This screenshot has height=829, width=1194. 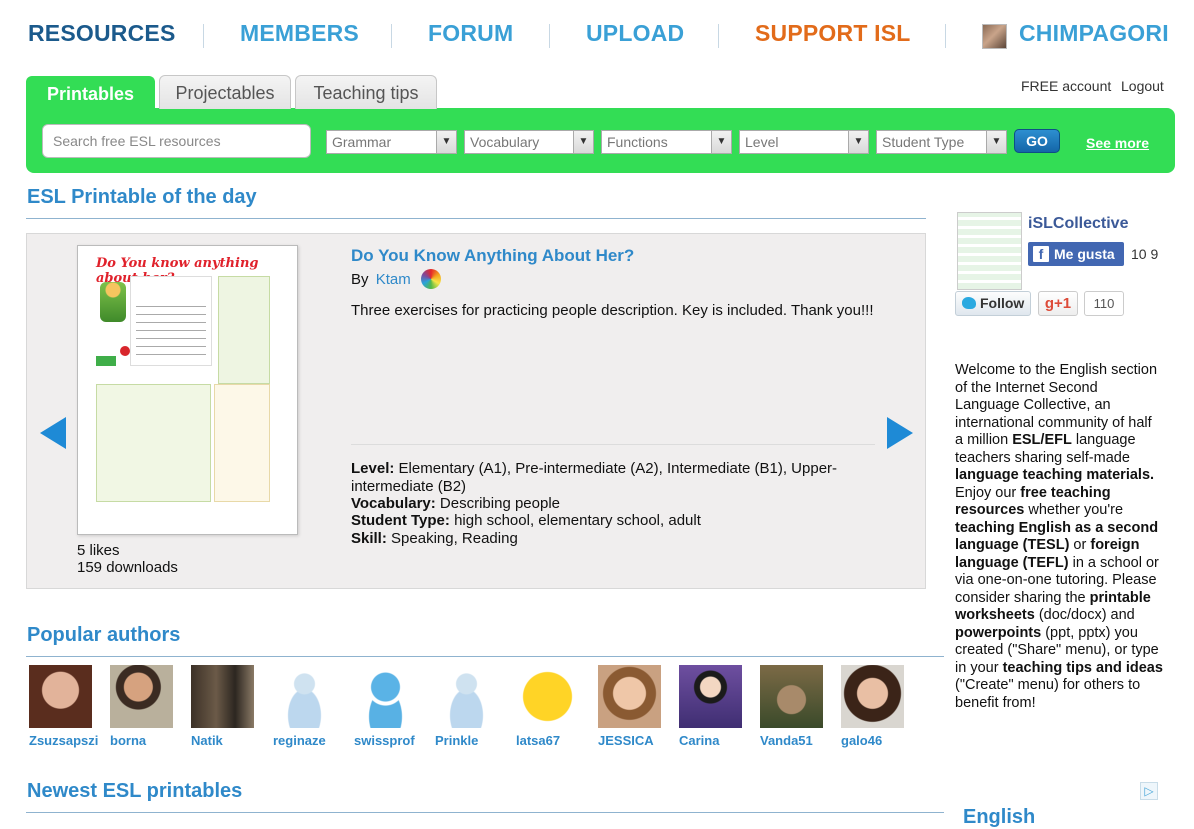 I want to click on nav-user: CHIMPAGORI, so click(x=1094, y=33).